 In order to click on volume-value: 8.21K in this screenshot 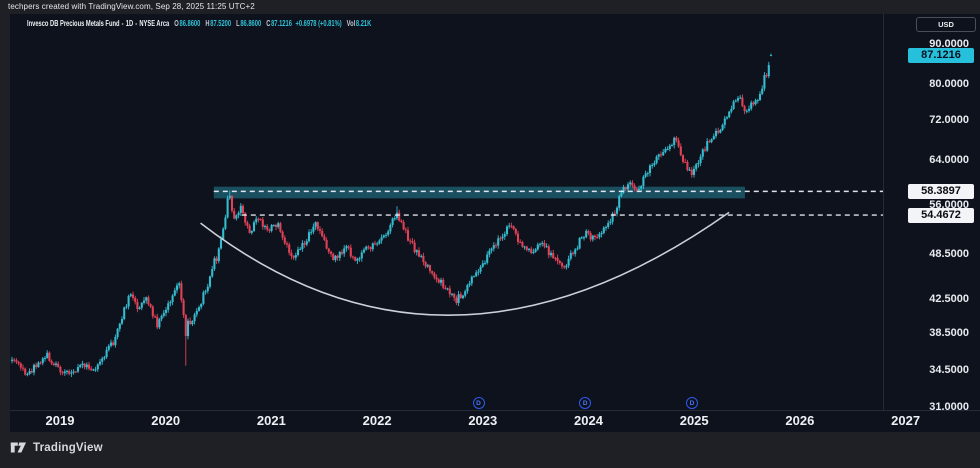, I will do `click(363, 23)`.